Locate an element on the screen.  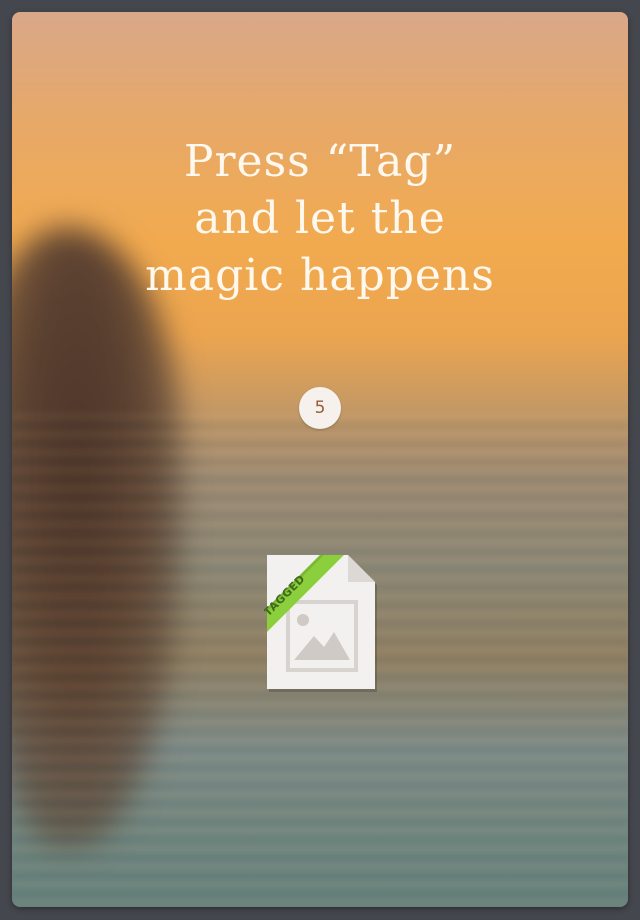
tagged-image-file-icon: TAGGED is located at coordinates (321, 622).